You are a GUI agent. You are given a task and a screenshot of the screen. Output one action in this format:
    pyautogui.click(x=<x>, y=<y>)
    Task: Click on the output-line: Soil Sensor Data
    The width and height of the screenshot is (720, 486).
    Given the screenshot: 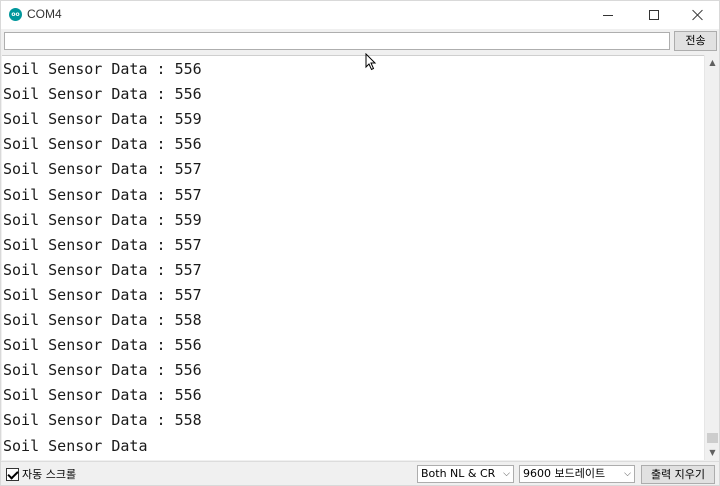 What is the action you would take?
    pyautogui.click(x=75, y=445)
    